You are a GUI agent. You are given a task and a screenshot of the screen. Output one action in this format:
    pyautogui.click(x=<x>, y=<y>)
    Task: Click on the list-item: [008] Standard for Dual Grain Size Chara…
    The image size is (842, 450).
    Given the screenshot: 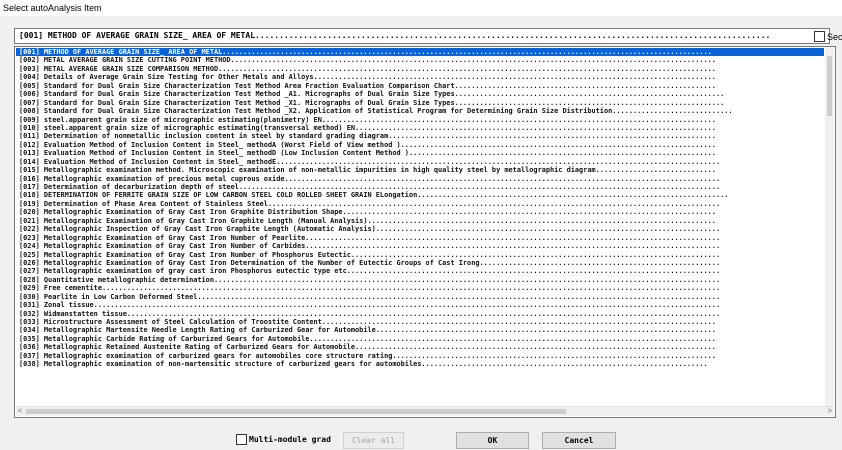 What is the action you would take?
    pyautogui.click(x=420, y=111)
    